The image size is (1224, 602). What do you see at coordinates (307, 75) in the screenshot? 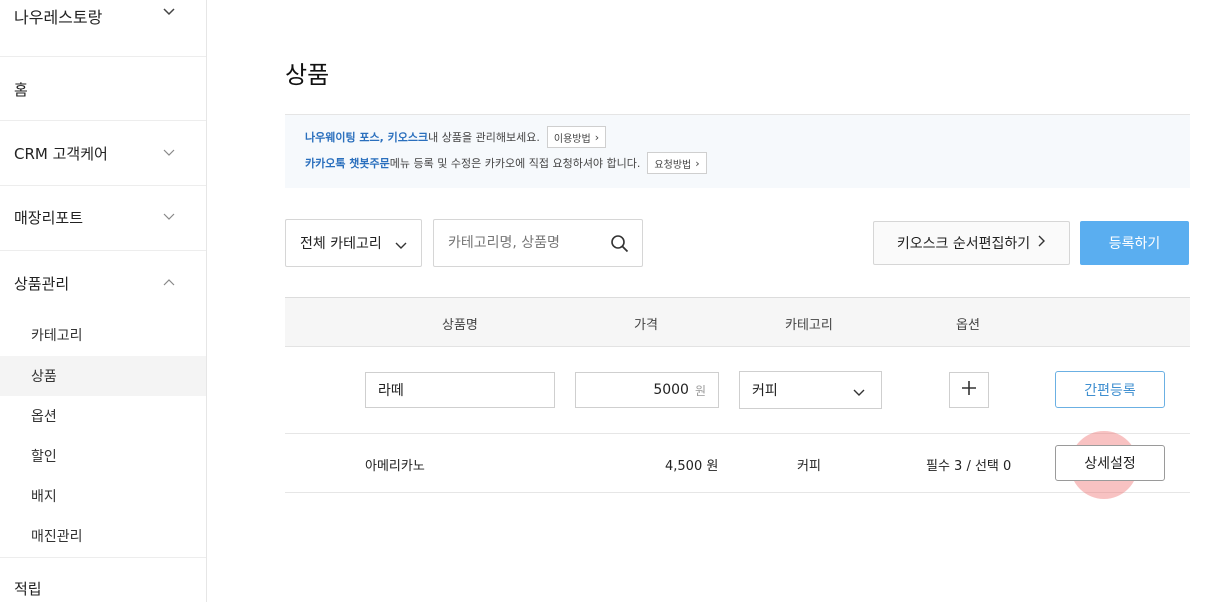
I see `page-title: 상품` at bounding box center [307, 75].